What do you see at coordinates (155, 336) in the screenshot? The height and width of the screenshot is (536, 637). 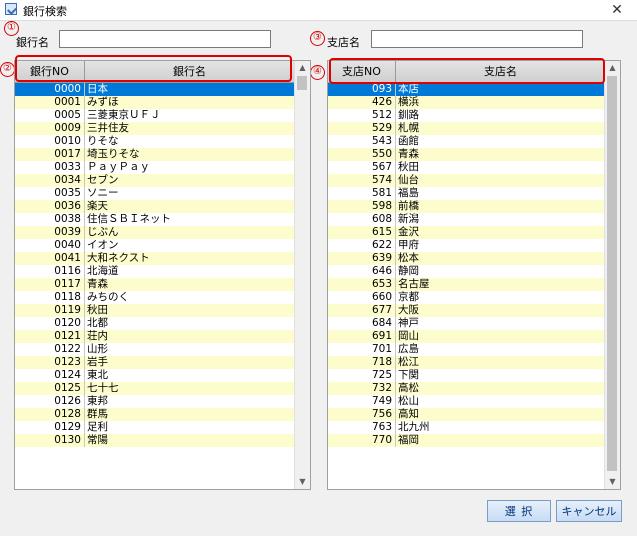 I see `bank-row: 0121 荘内` at bounding box center [155, 336].